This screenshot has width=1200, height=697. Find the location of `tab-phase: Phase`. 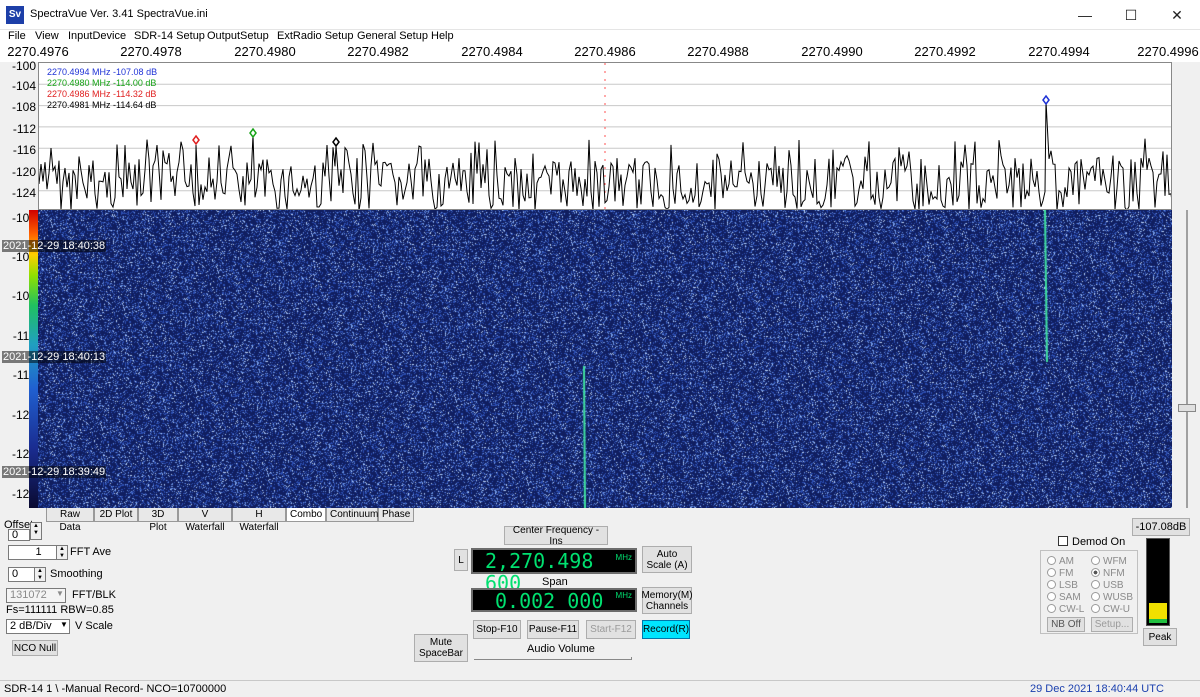

tab-phase: Phase is located at coordinates (396, 515).